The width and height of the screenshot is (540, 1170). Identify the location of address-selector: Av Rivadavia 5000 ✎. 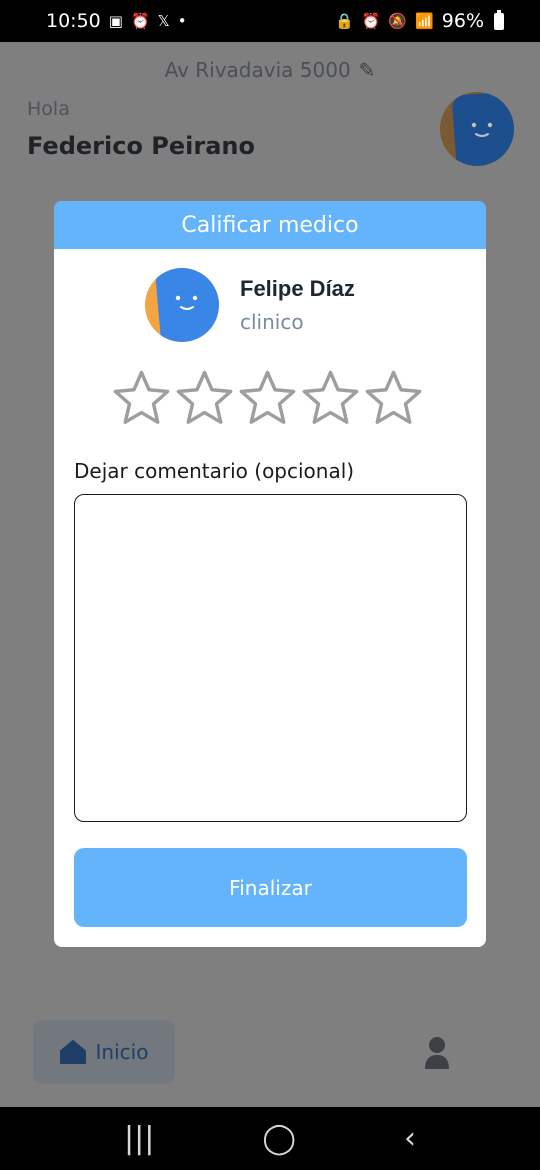
(270, 70).